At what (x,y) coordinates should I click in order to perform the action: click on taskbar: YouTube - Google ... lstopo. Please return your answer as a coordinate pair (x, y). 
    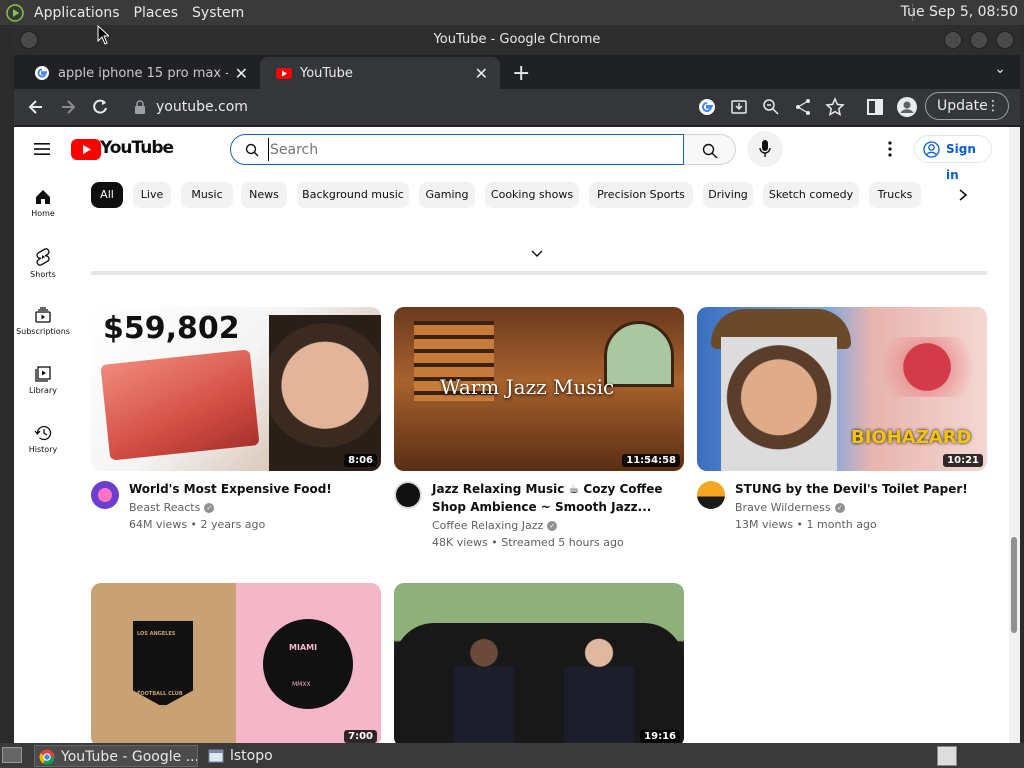
    Looking at the image, I should click on (512, 755).